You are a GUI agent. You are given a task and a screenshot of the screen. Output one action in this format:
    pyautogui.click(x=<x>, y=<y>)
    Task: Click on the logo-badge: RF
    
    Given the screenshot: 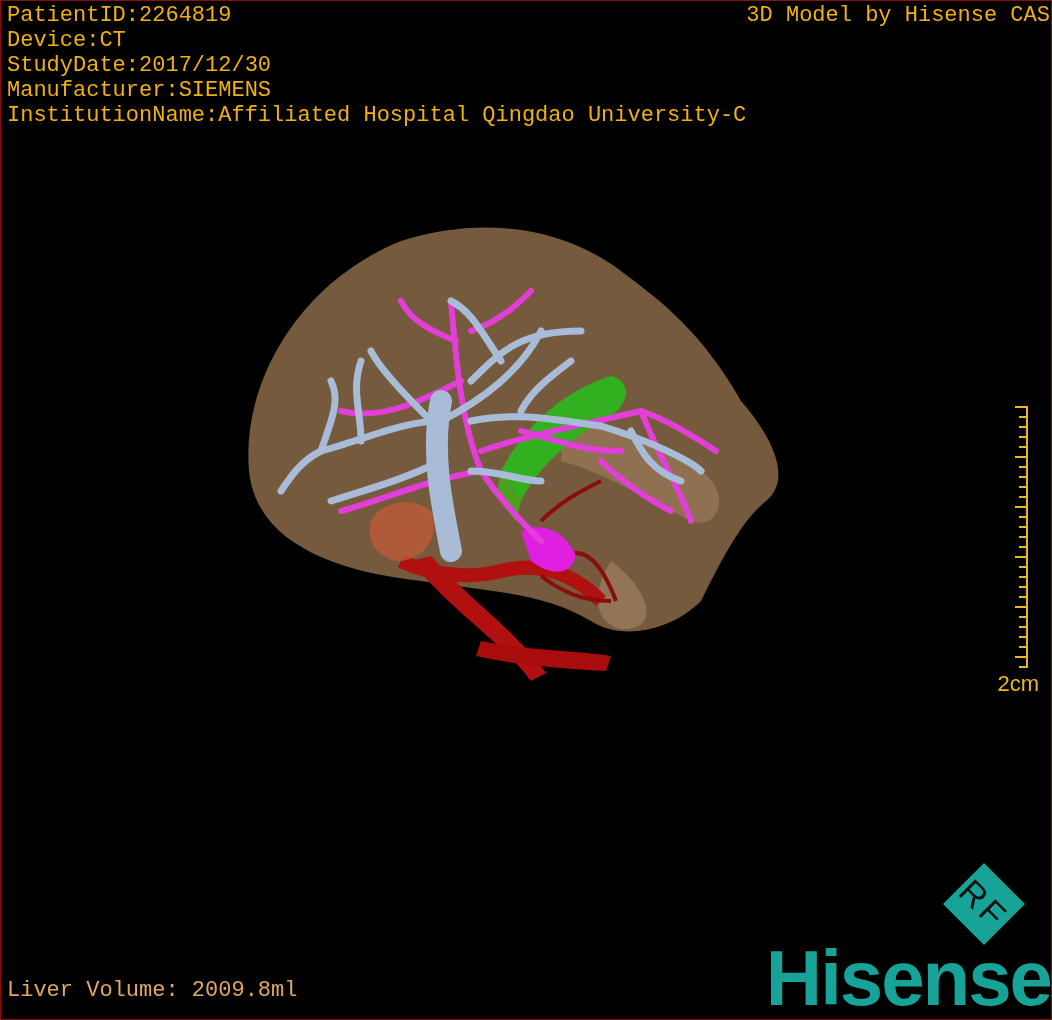 What is the action you would take?
    pyautogui.click(x=984, y=904)
    